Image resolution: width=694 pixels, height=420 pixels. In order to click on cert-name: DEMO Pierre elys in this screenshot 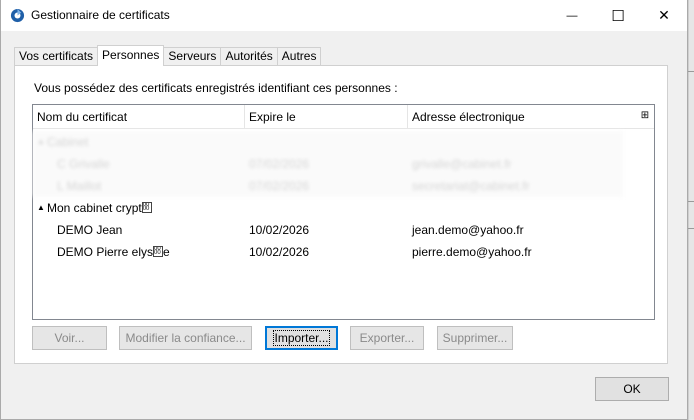, I will do `click(105, 252)`.